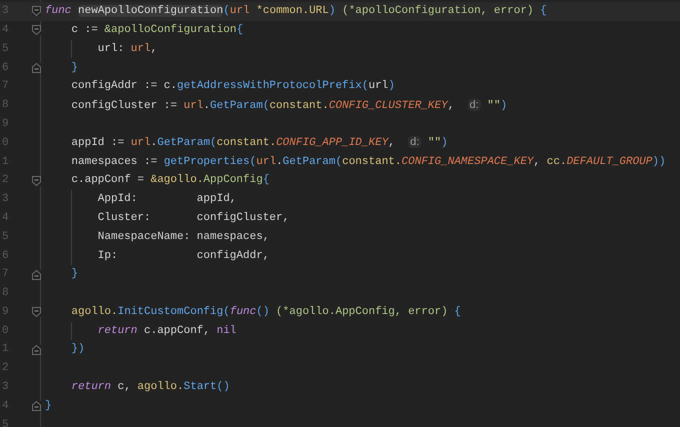  What do you see at coordinates (194, 218) in the screenshot?
I see `code-line: Cluster: configCluster,` at bounding box center [194, 218].